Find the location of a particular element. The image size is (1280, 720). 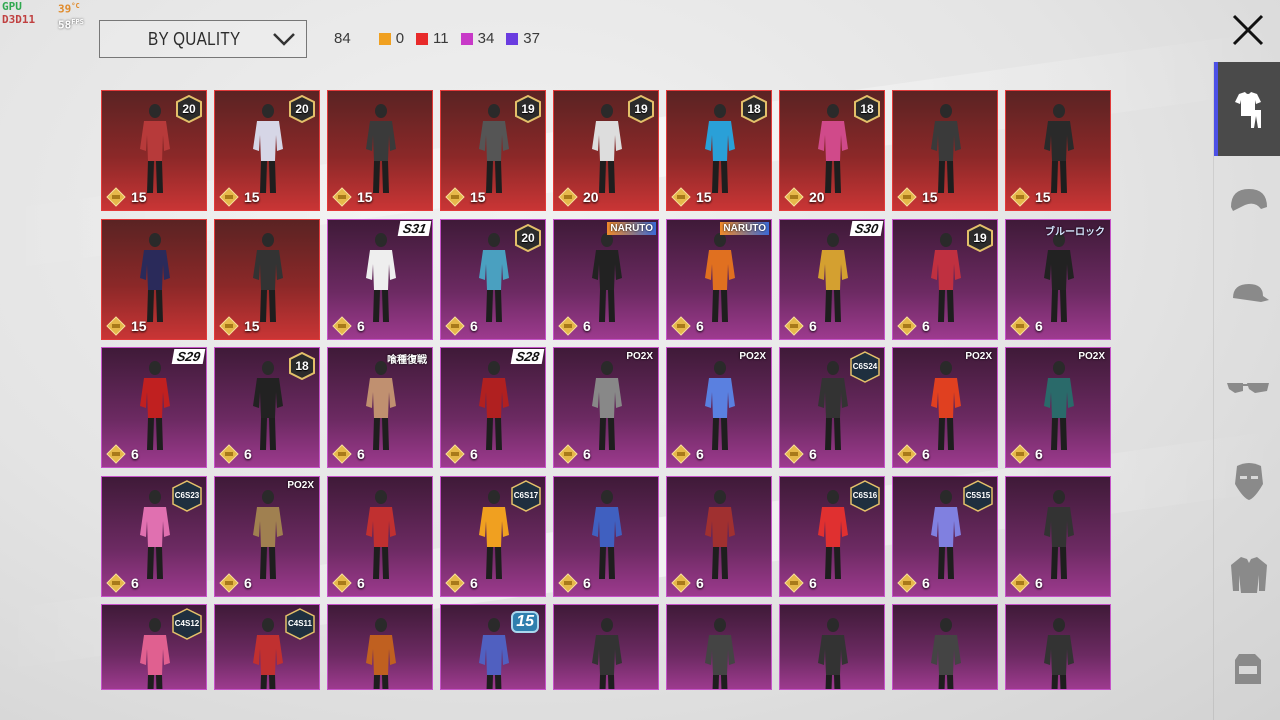

outfit-card: 6 C6S17 is located at coordinates (493, 536).